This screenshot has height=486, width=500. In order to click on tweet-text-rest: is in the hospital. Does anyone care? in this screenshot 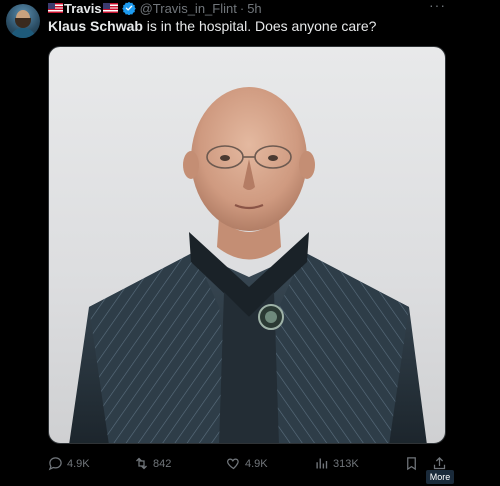, I will do `click(259, 26)`.